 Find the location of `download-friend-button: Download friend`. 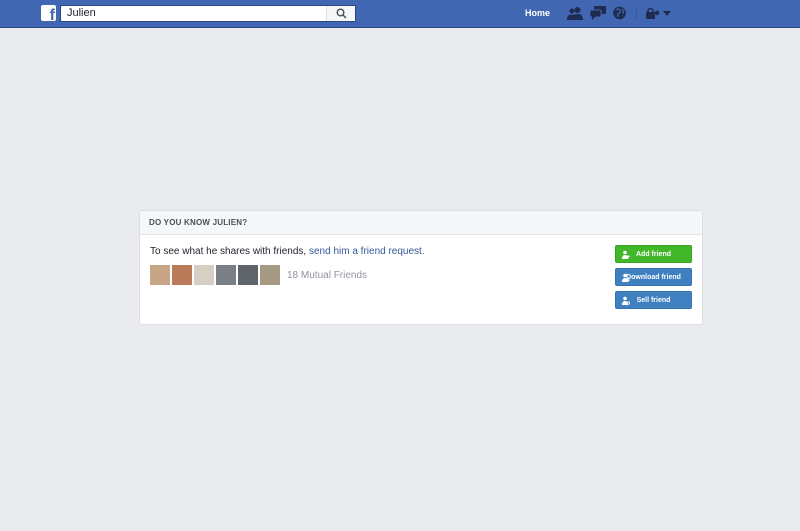

download-friend-button: Download friend is located at coordinates (653, 277).